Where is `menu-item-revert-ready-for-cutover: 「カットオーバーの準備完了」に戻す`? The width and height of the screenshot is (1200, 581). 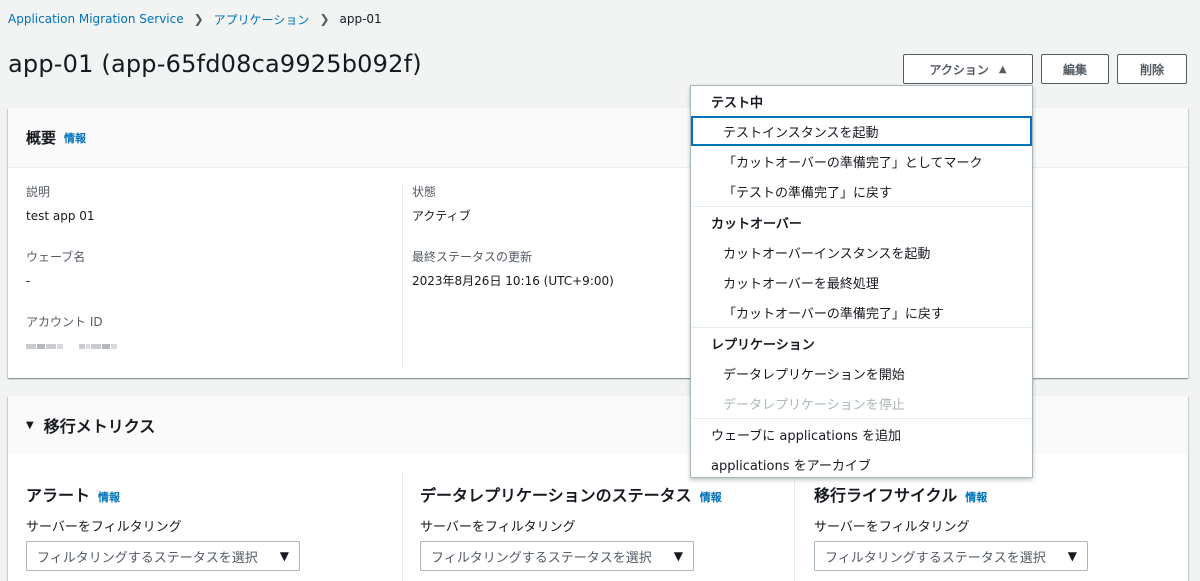
menu-item-revert-ready-for-cutover: 「カットオーバーの準備完了」に戻す is located at coordinates (861, 312).